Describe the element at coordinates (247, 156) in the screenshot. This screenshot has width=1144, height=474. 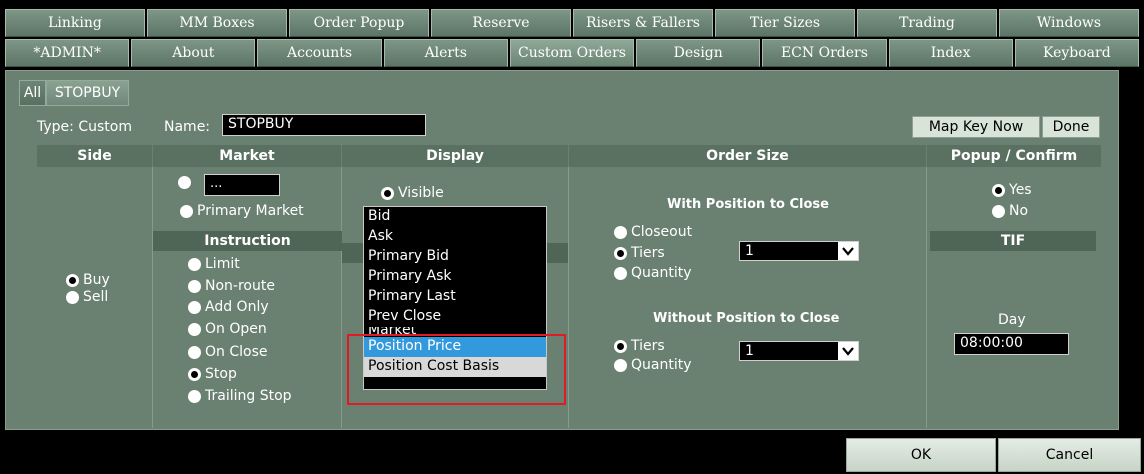
I see `market-header: Market` at that location.